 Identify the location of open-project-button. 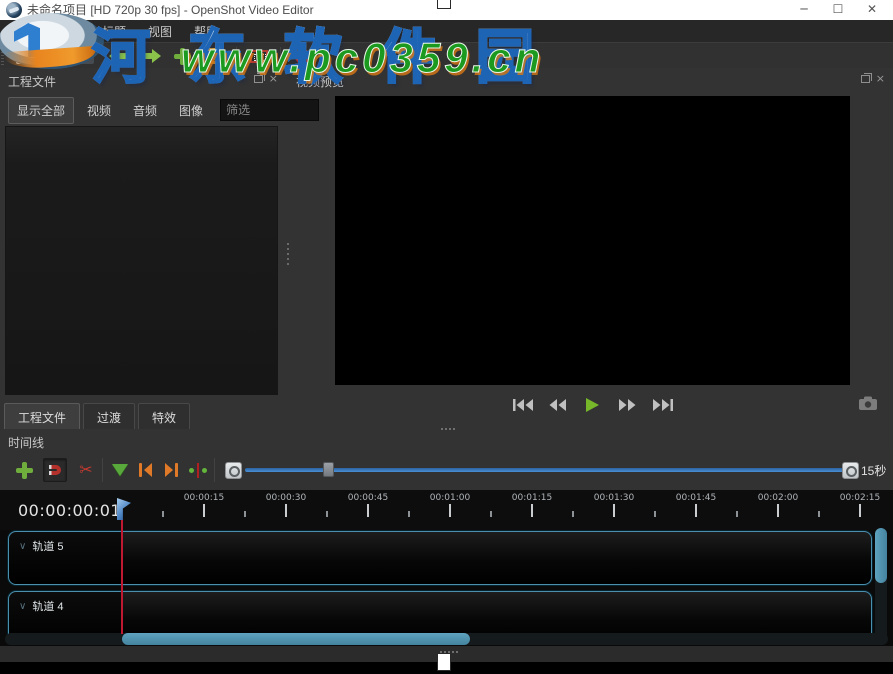
(54, 56).